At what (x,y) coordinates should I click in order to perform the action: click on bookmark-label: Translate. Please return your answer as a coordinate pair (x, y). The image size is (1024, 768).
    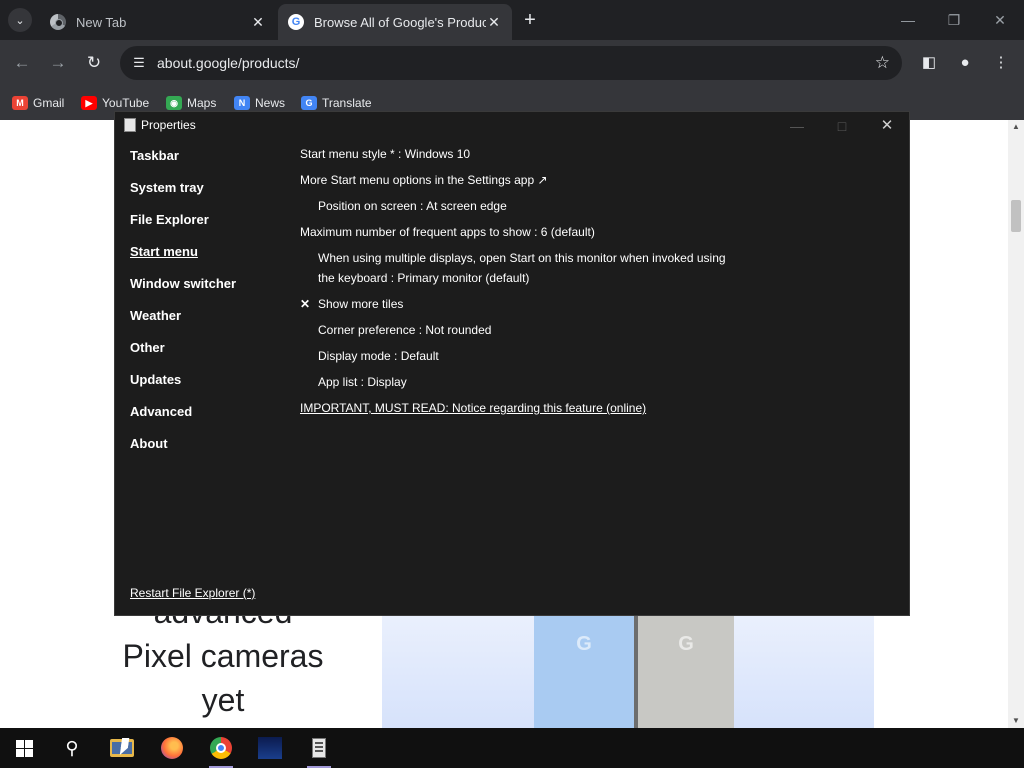
    Looking at the image, I should click on (347, 103).